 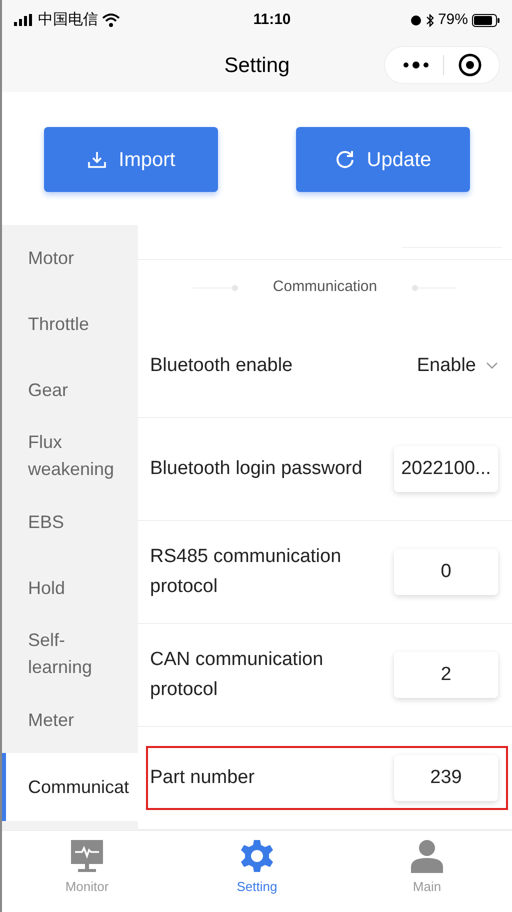 What do you see at coordinates (68, 20) in the screenshot?
I see `carrier-name: 中国电信` at bounding box center [68, 20].